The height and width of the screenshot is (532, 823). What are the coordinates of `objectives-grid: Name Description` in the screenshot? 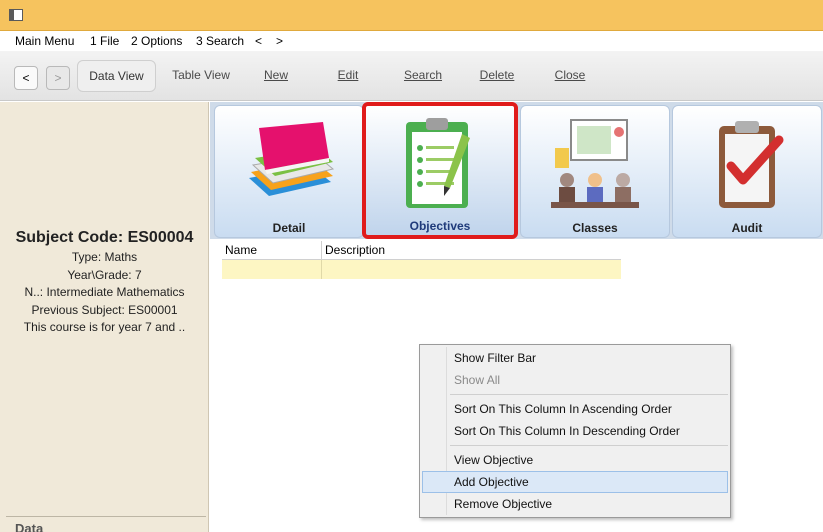 It's located at (421, 260).